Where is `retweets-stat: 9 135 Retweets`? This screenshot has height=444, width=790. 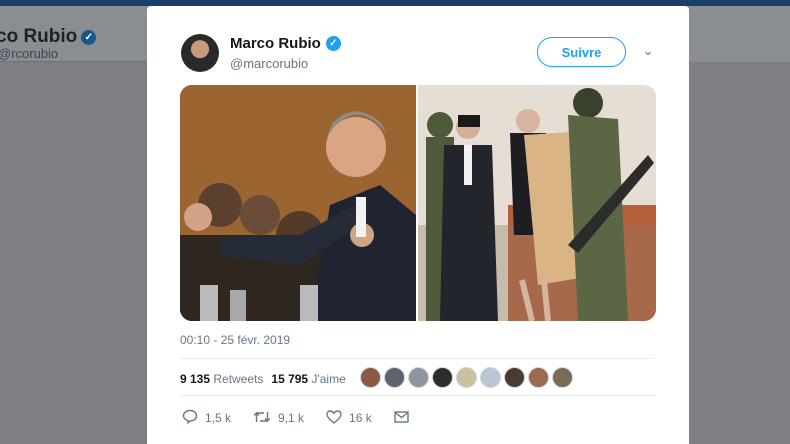 retweets-stat: 9 135 Retweets is located at coordinates (221, 379).